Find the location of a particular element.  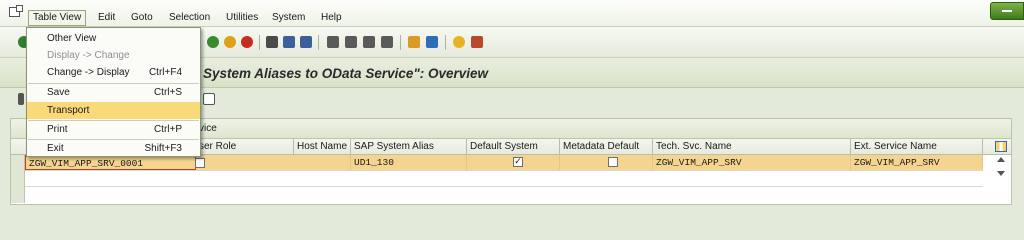

window-menu-icon is located at coordinates (16, 11).